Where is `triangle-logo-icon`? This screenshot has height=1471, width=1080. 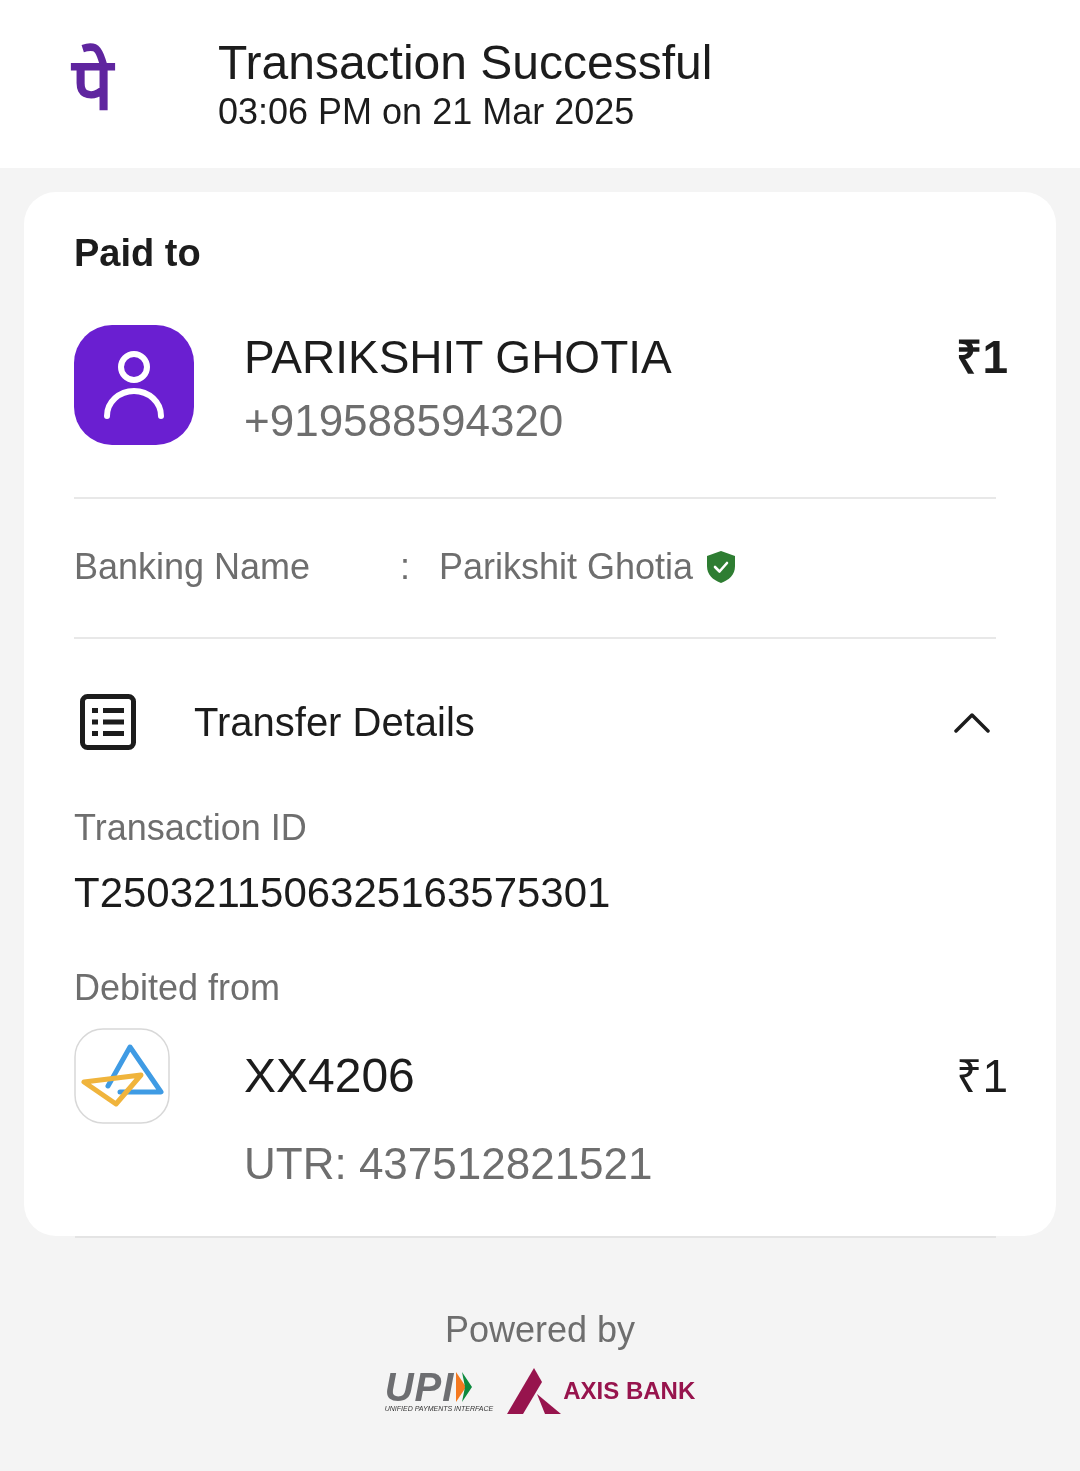
triangle-logo-icon is located at coordinates (534, 1391).